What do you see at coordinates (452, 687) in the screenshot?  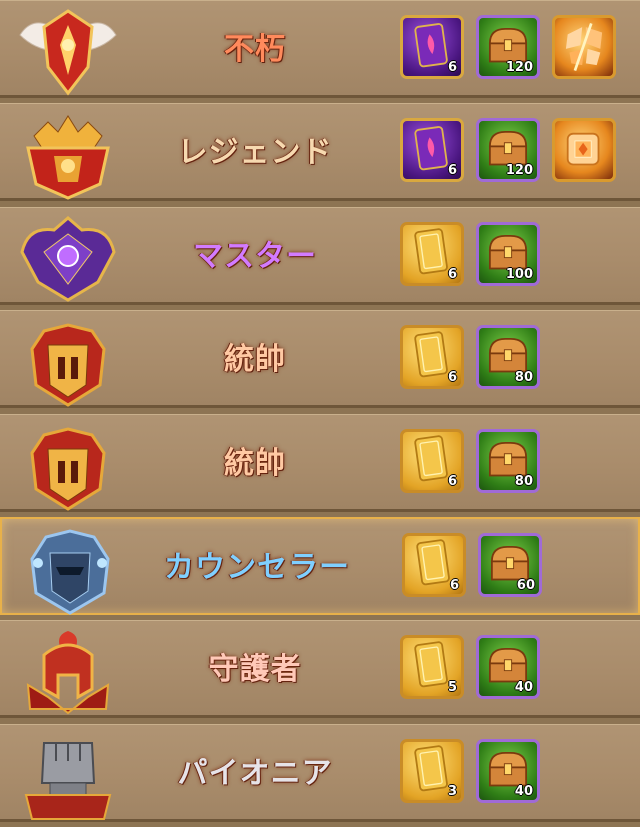 I see `reward-quantity: 5` at bounding box center [452, 687].